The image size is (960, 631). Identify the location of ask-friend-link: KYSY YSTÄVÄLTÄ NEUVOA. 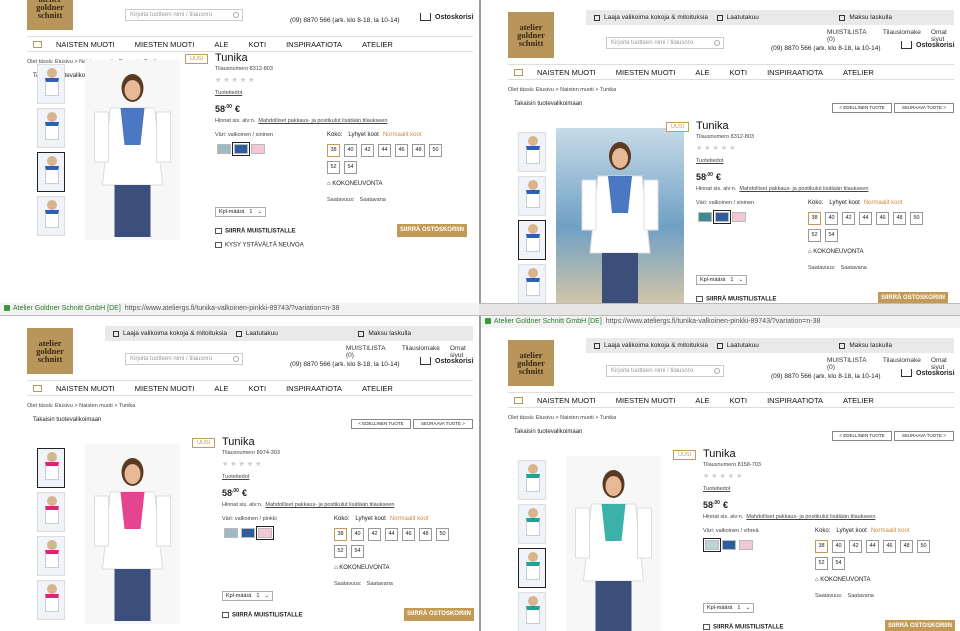
(259, 245).